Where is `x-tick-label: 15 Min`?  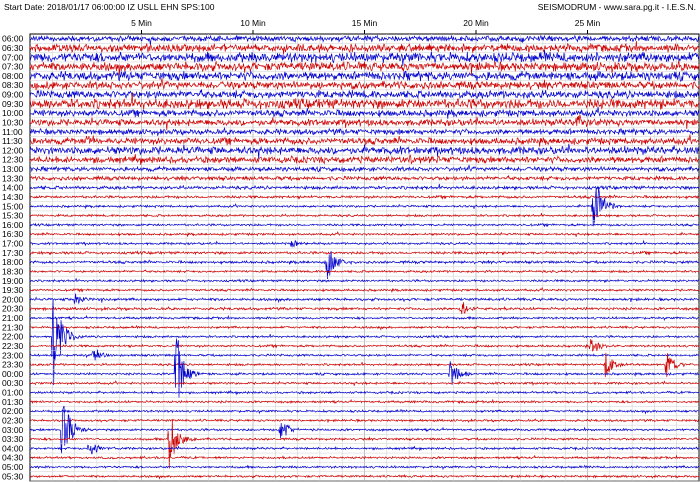 x-tick-label: 15 Min is located at coordinates (365, 23).